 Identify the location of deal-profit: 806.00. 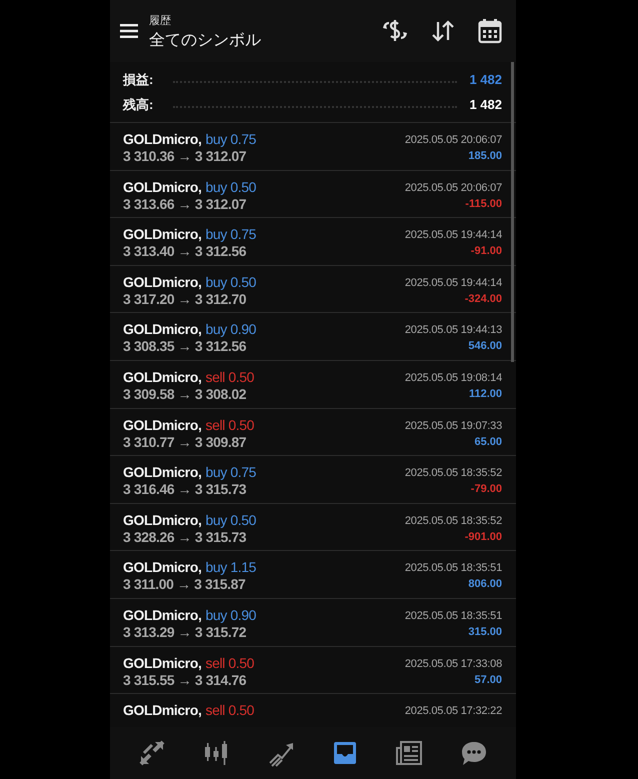
(485, 584).